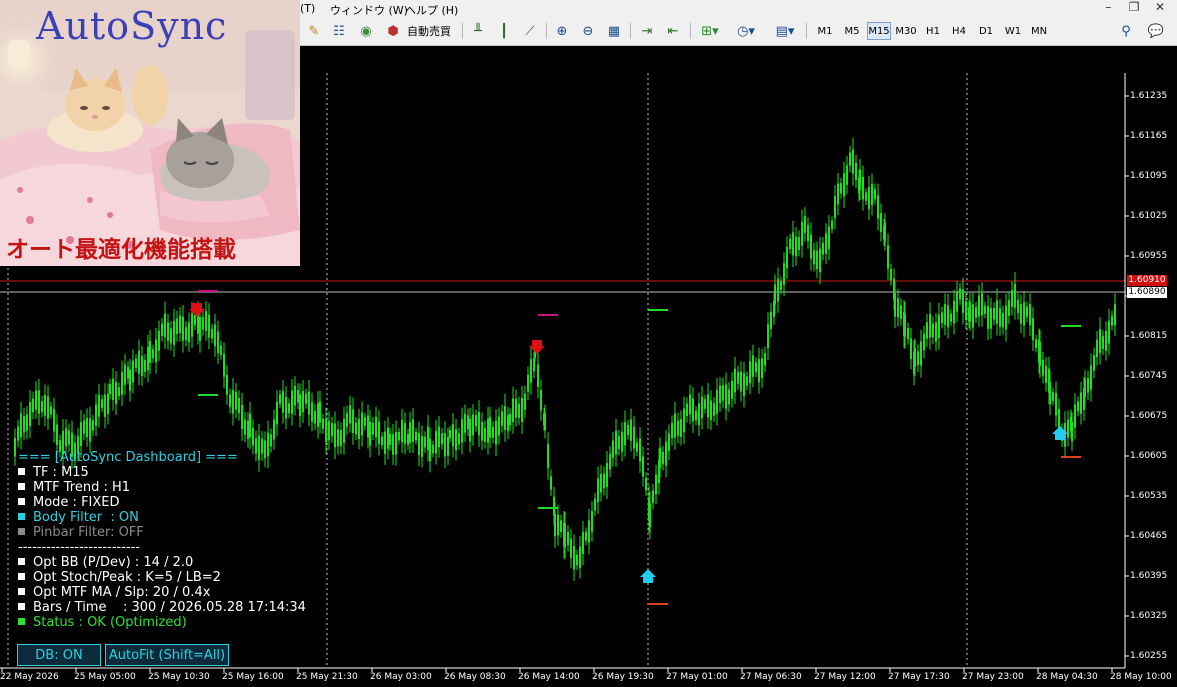 This screenshot has height=687, width=1177. What do you see at coordinates (1149, 136) in the screenshot?
I see `price-tick-label: 1.61165` at bounding box center [1149, 136].